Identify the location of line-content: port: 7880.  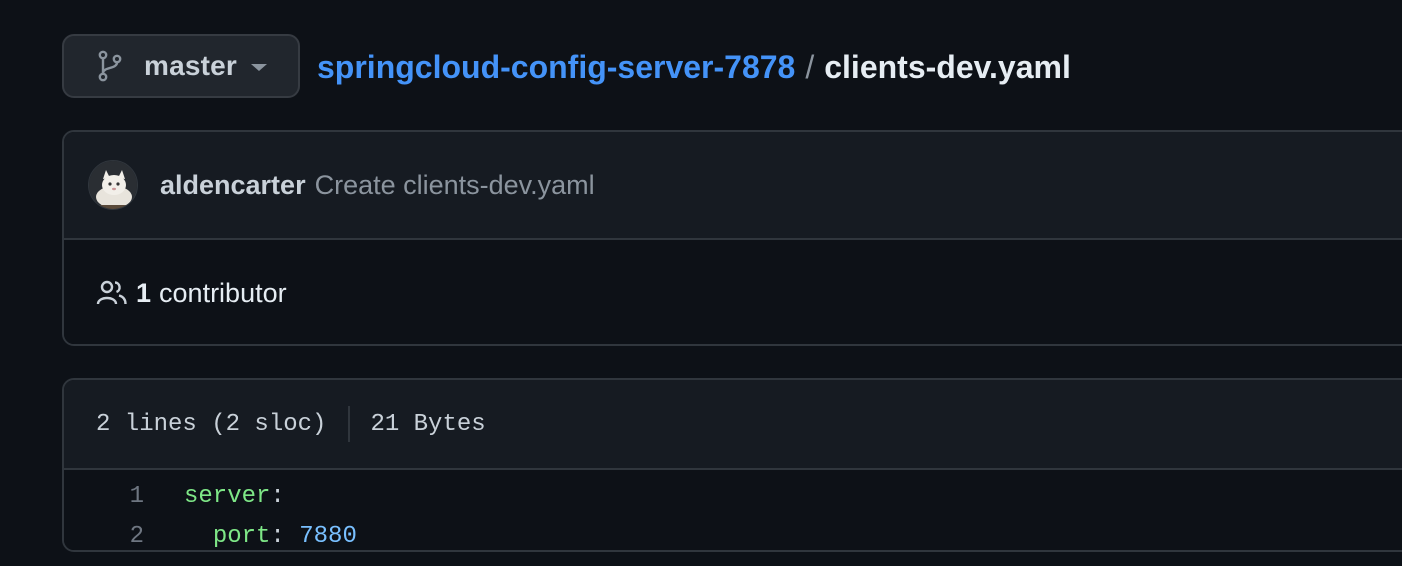
(270, 536).